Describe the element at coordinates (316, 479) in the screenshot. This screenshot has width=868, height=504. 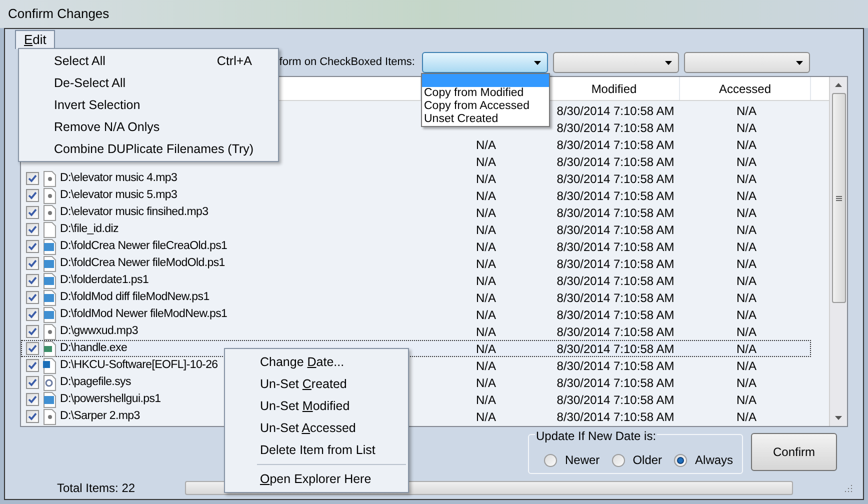
I see `menu-item: Open Explorer Here` at that location.